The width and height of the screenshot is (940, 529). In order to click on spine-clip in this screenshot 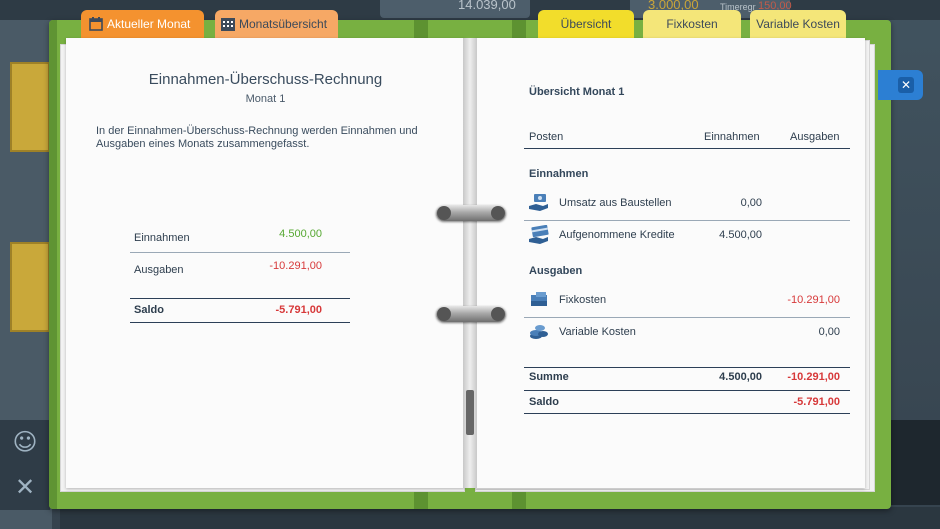, I will do `click(470, 412)`.